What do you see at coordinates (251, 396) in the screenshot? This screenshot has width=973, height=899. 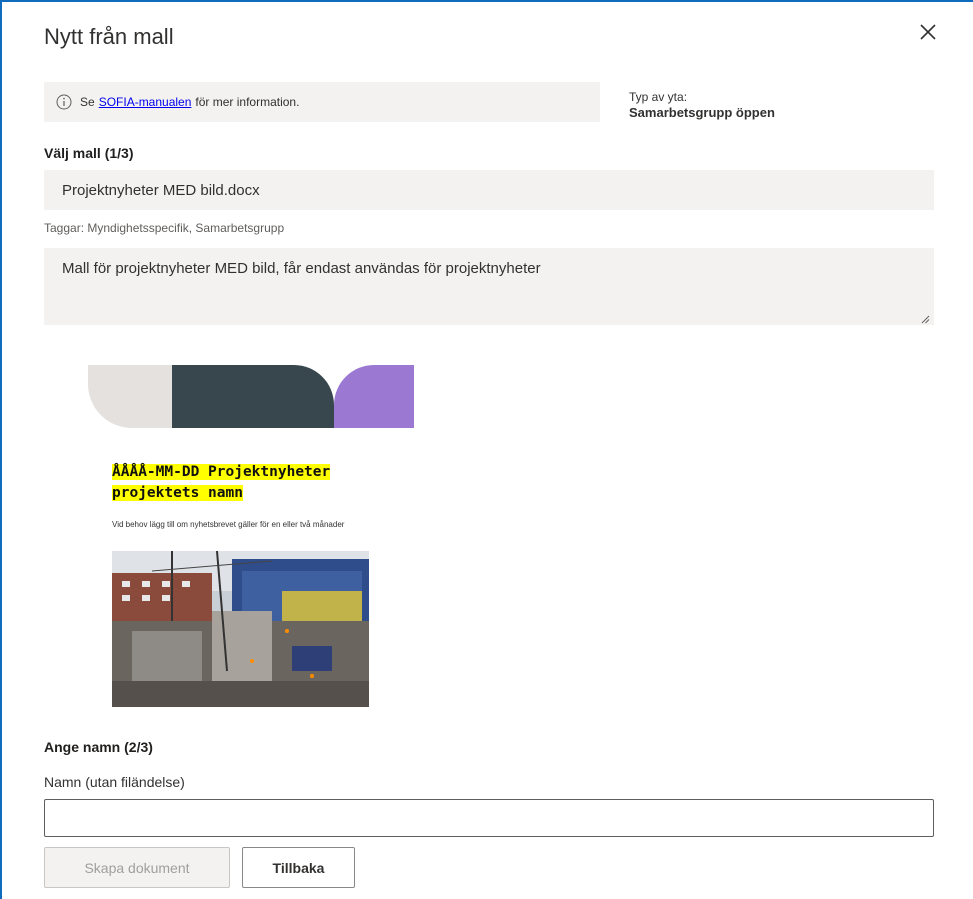 I see `preview-banner-graphic` at bounding box center [251, 396].